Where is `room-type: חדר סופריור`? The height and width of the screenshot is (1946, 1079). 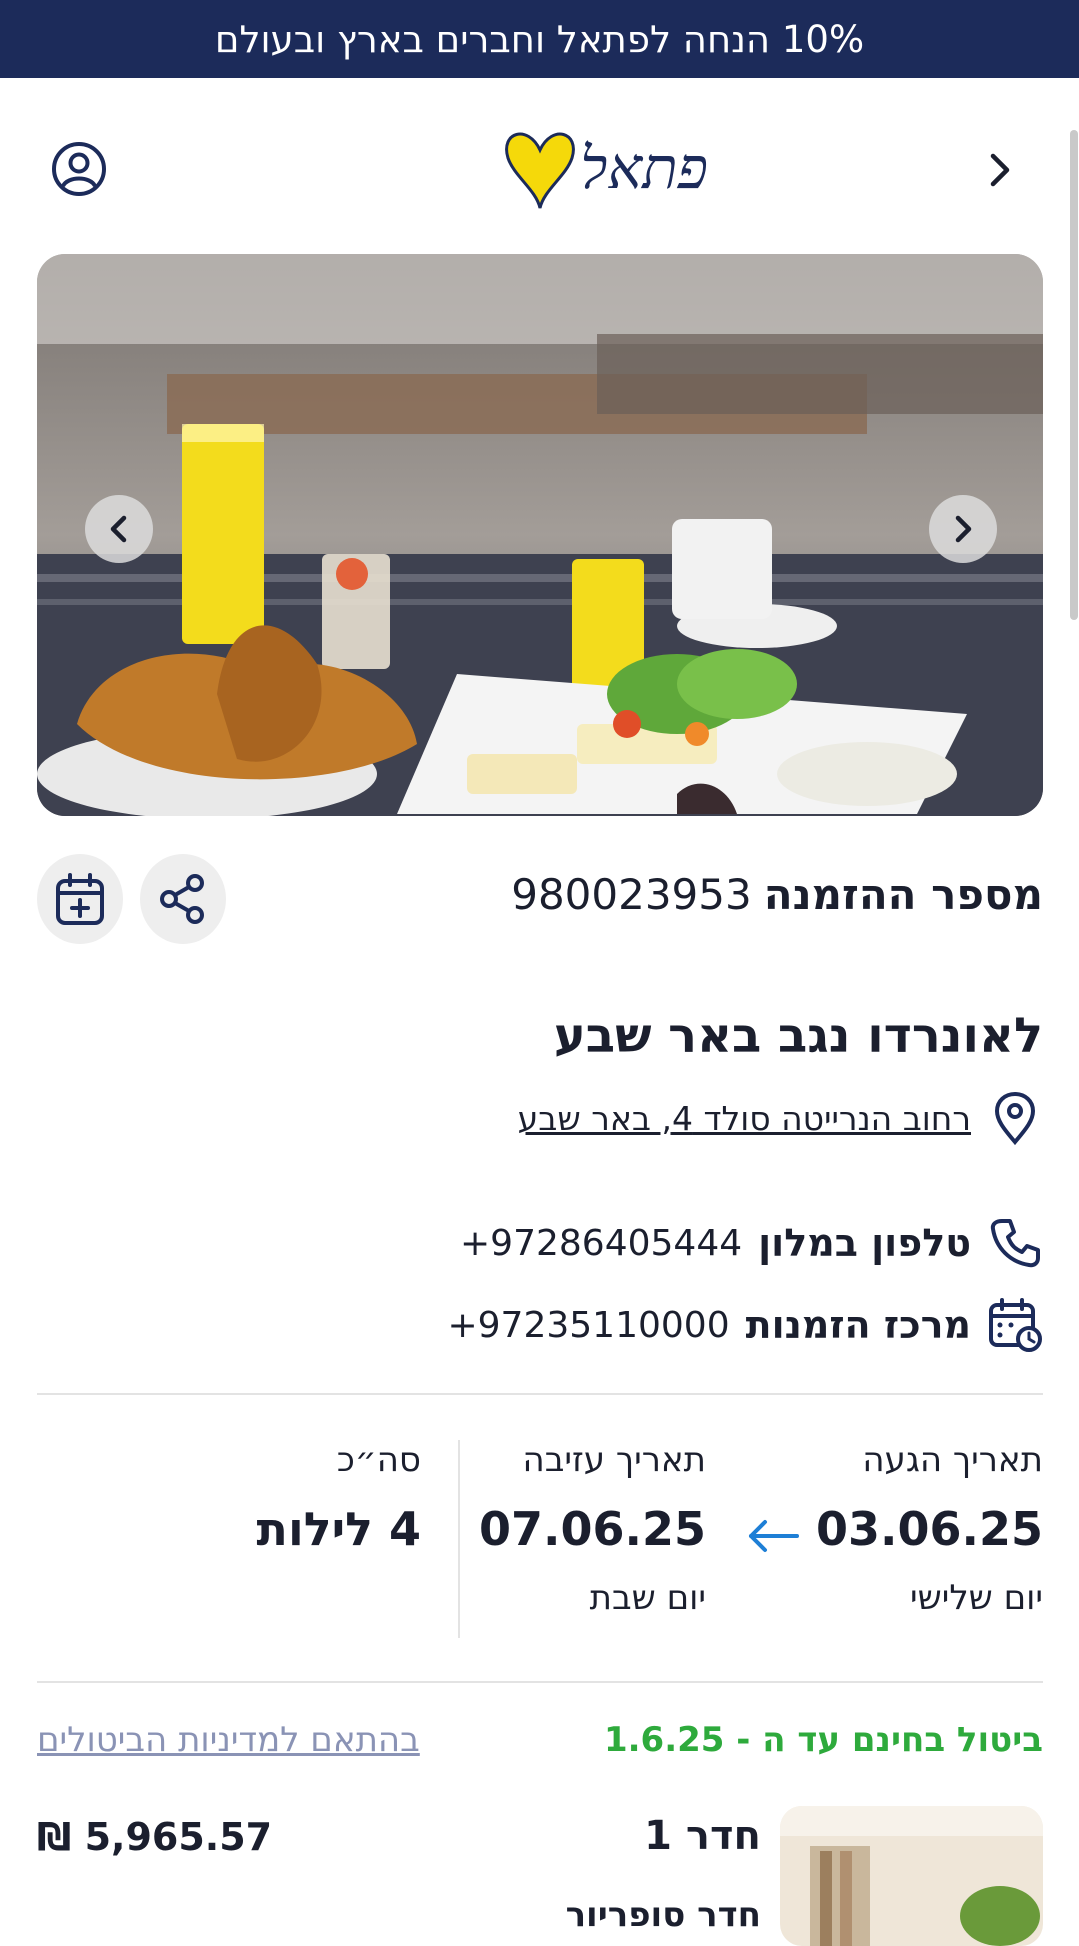 room-type: חדר סופריור is located at coordinates (663, 1915).